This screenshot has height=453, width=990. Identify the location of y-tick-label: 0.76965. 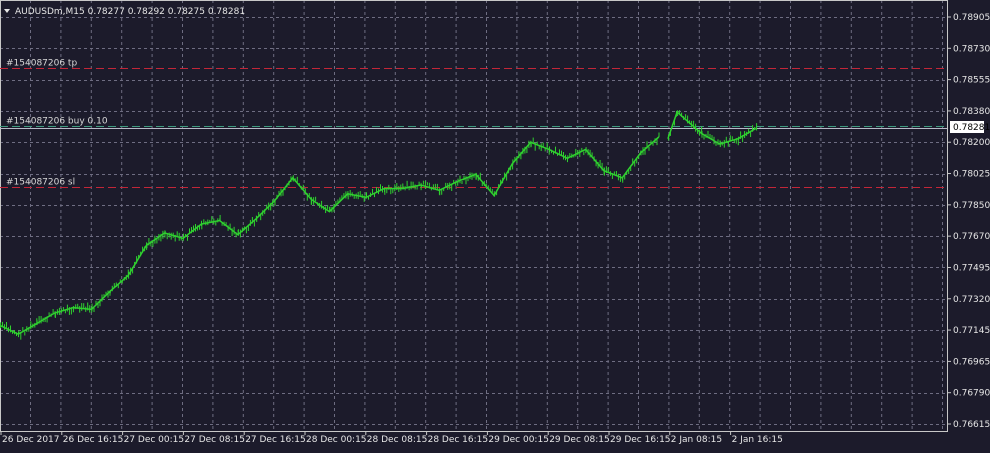
(971, 362).